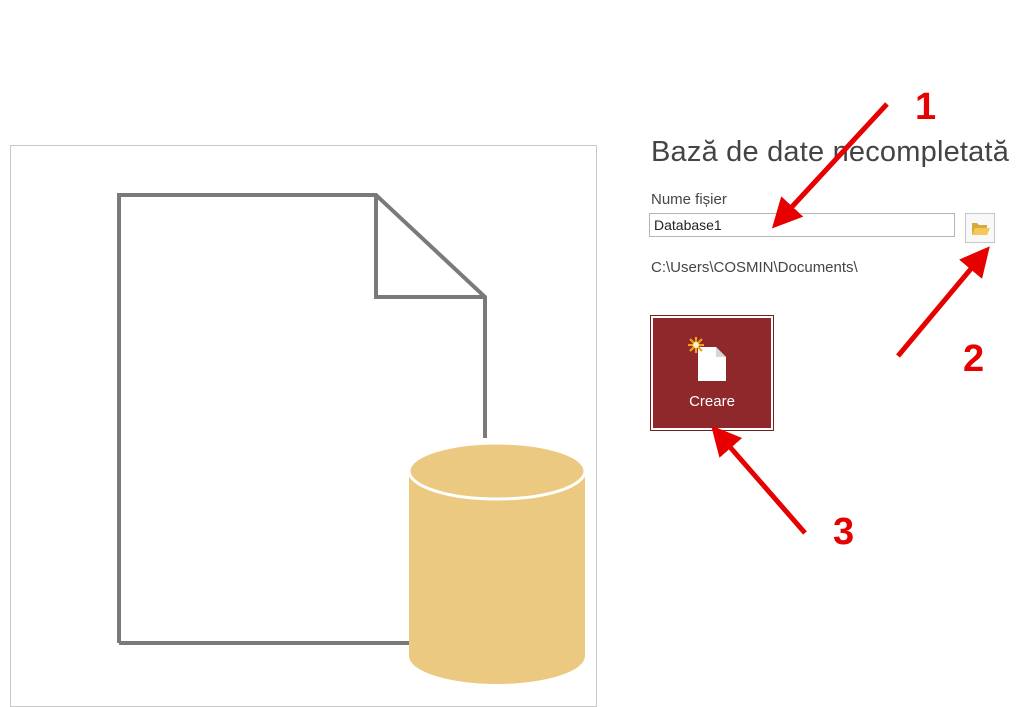 The width and height of the screenshot is (1032, 707). Describe the element at coordinates (926, 107) in the screenshot. I see `annotation-1: 1` at that location.